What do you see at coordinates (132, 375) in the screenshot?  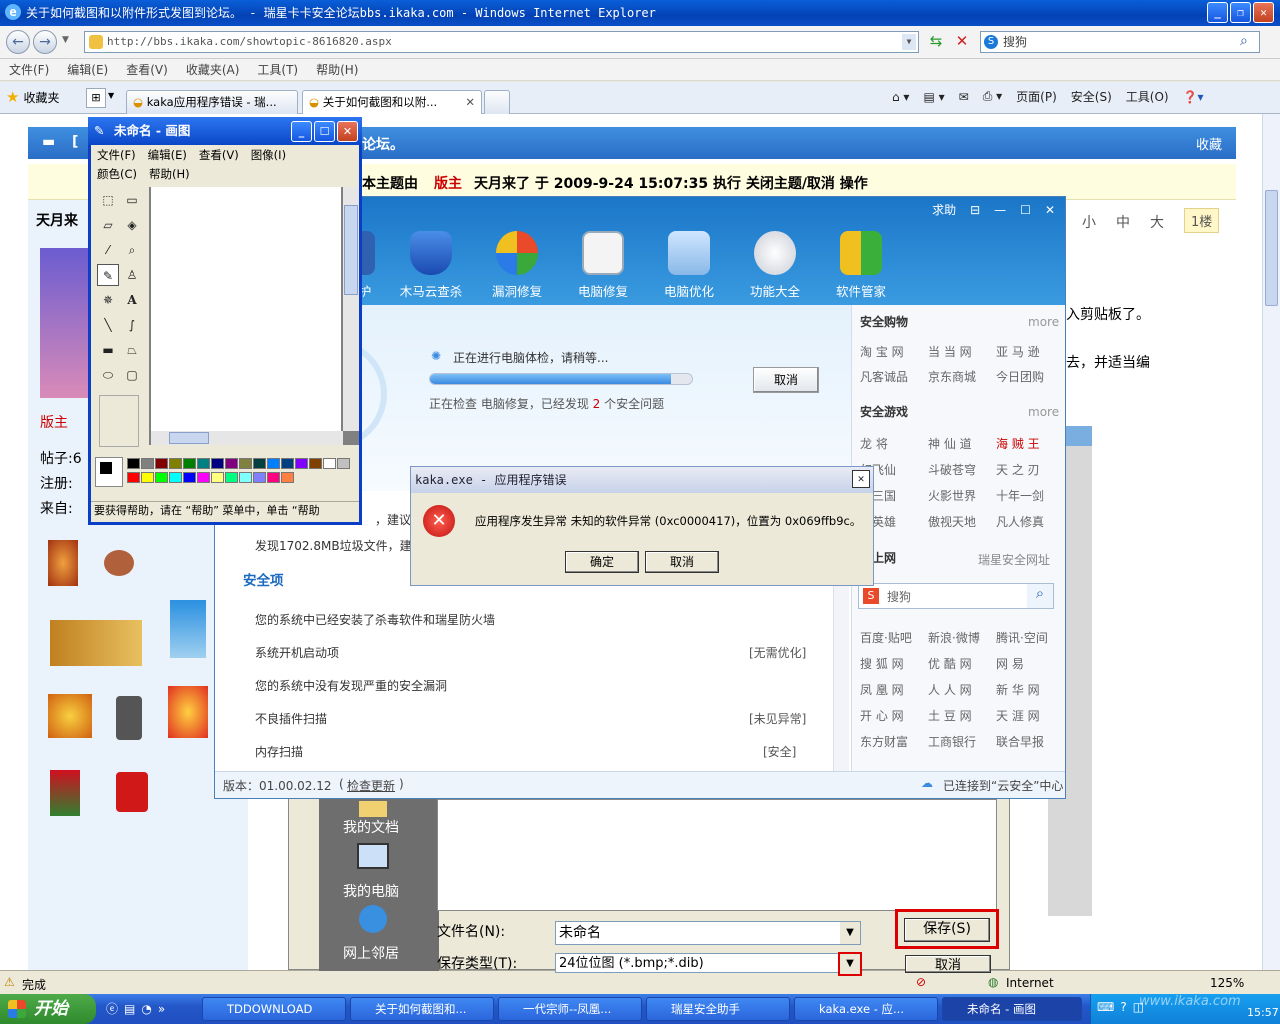 I see `rounded-rect-icon: ▢` at bounding box center [132, 375].